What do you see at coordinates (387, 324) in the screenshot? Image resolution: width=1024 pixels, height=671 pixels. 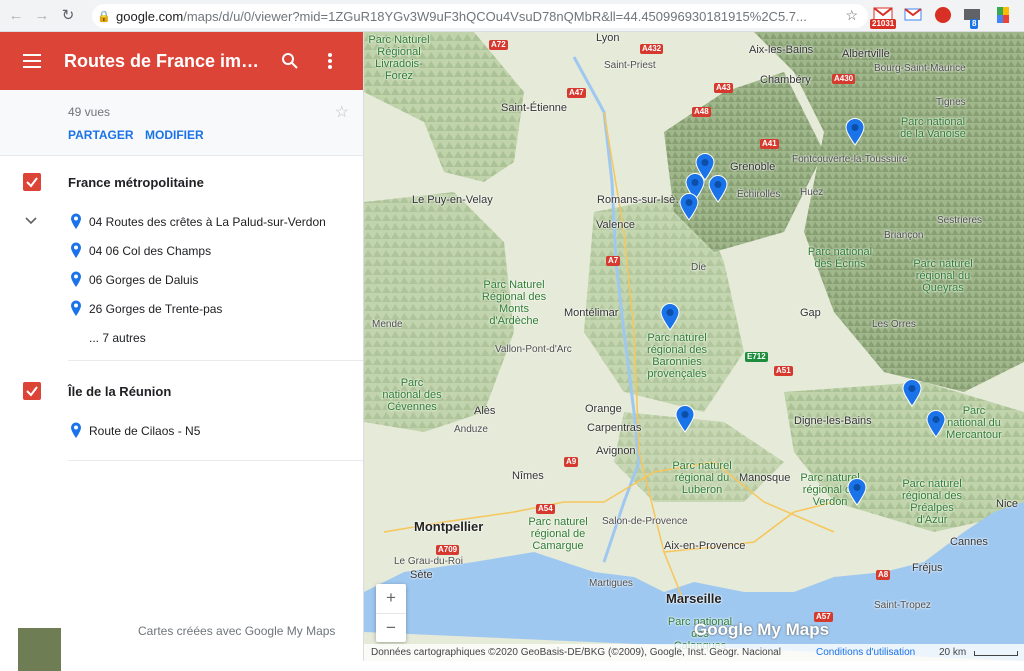 I see `city-label: Mende` at bounding box center [387, 324].